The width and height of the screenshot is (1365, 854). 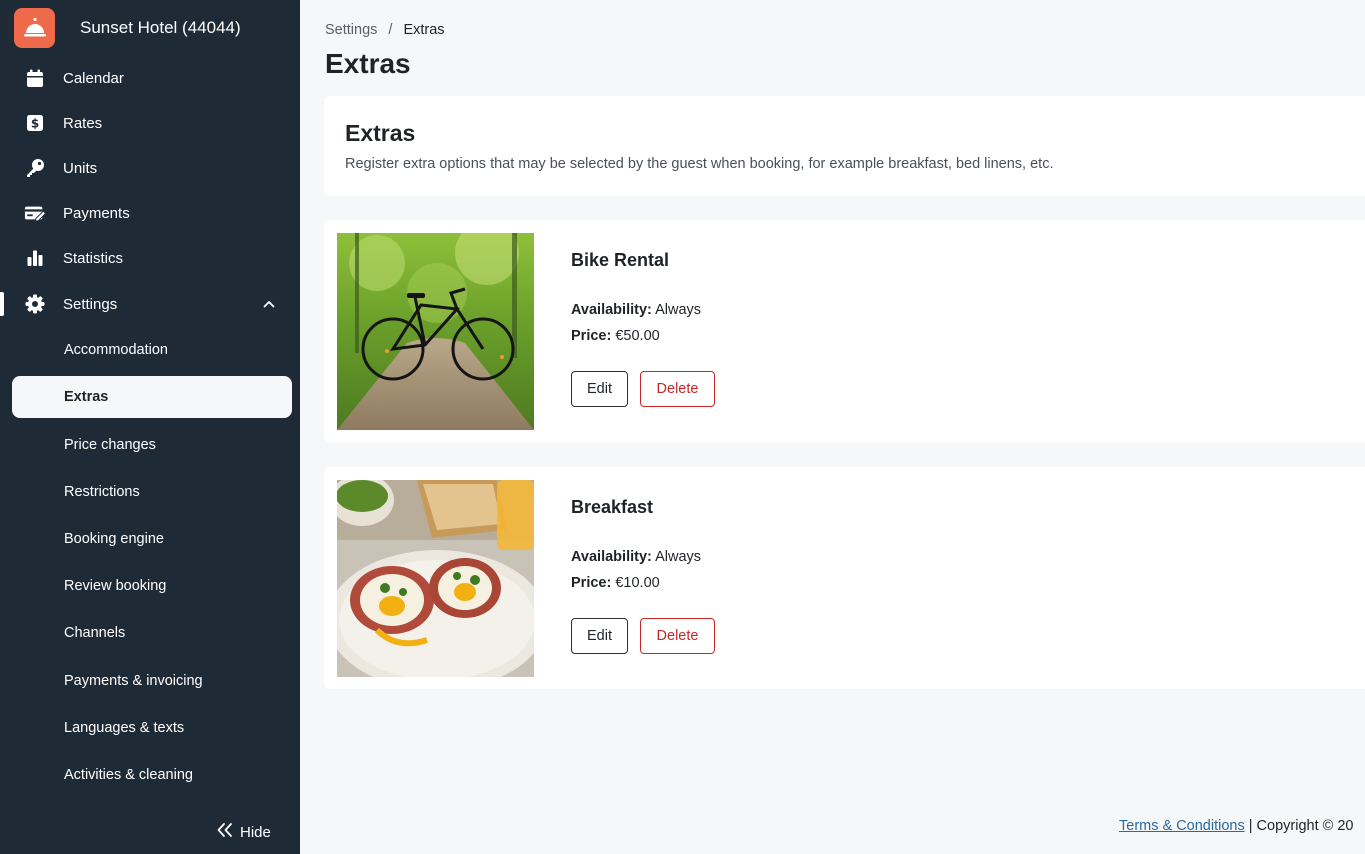 I want to click on settings-item-label: Restrictions, so click(x=102, y=492).